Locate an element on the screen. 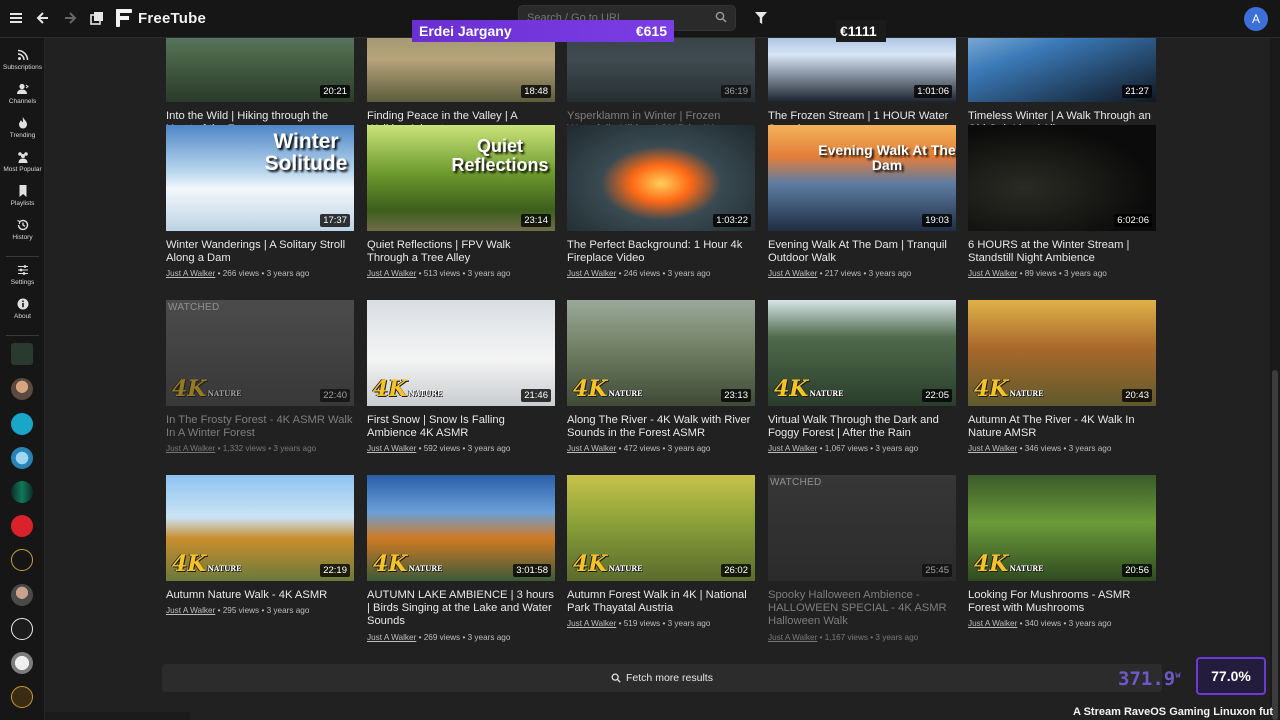  video-meta: Just A Walker • 519 views • 3 years ago is located at coordinates (661, 623).